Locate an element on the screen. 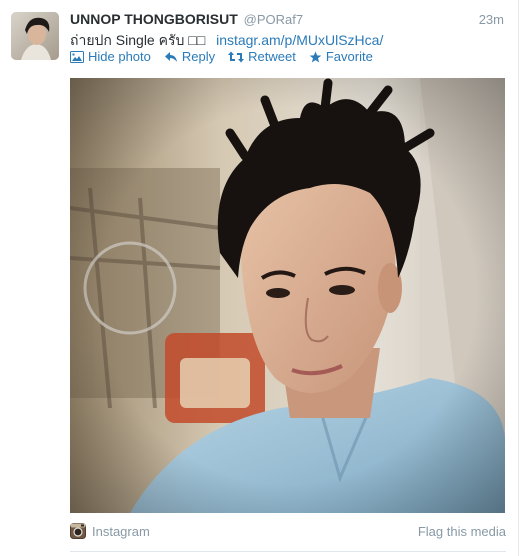  author-line: UNNOP THONGBORISUT @PORaf7 is located at coordinates (186, 19).